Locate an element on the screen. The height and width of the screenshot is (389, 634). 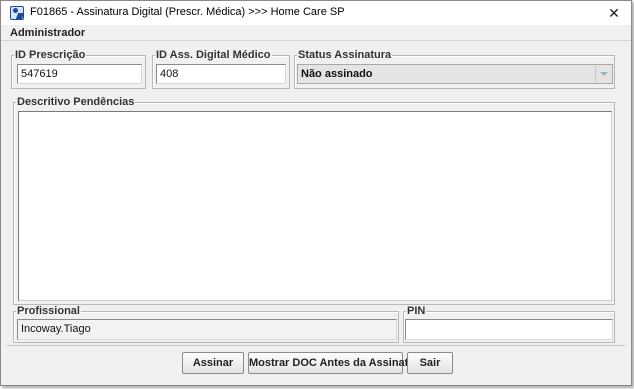
id-prescricao-label: ID Prescrição is located at coordinates (50, 55).